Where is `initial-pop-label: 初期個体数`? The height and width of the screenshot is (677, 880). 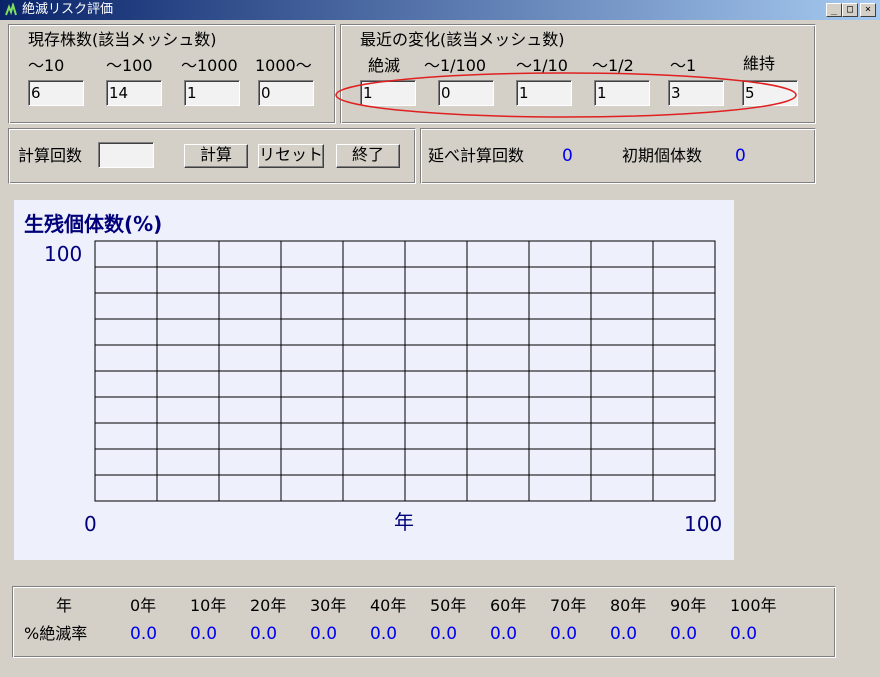 initial-pop-label: 初期個体数 is located at coordinates (662, 155).